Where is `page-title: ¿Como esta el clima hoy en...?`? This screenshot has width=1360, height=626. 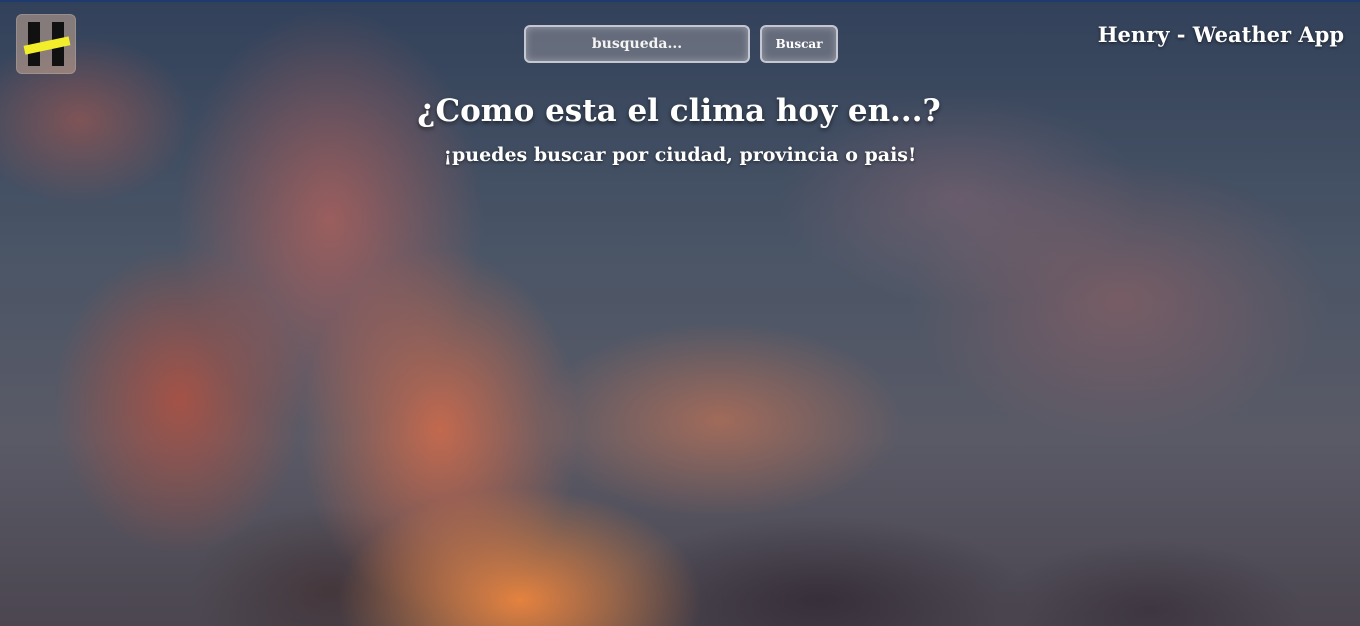
page-title: ¿Como esta el clima hoy en...? is located at coordinates (679, 111).